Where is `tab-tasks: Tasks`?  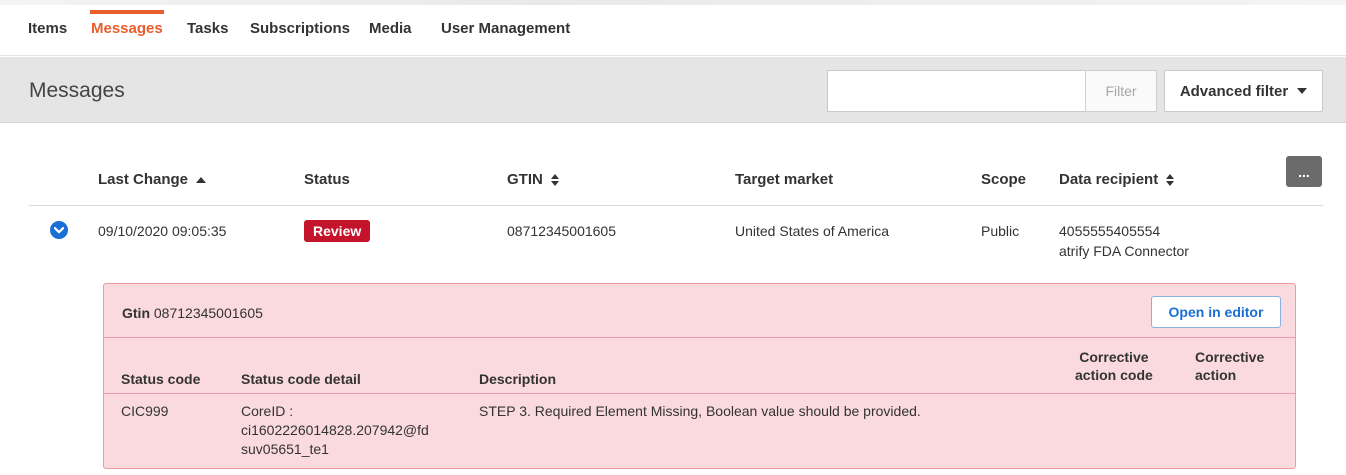 tab-tasks: Tasks is located at coordinates (207, 28).